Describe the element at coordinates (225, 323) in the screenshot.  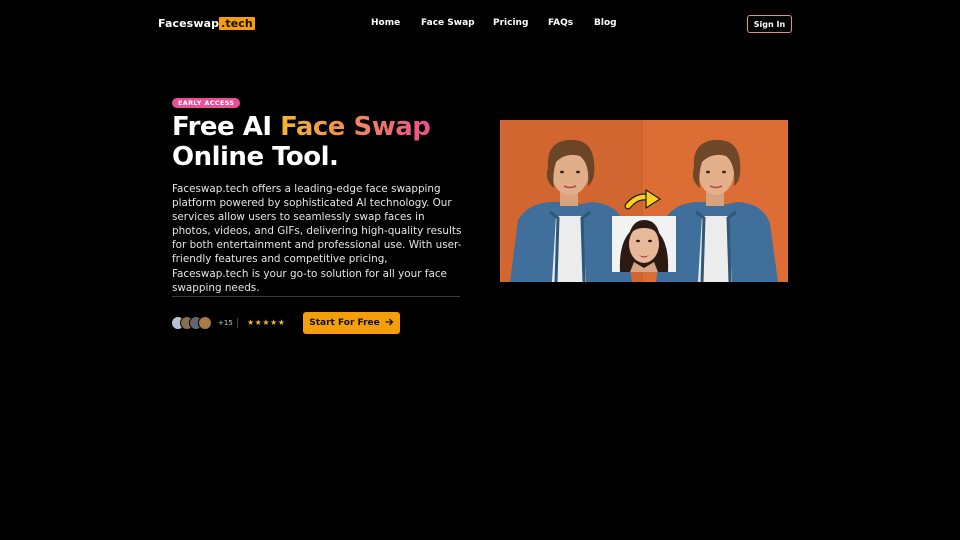
I see `user-count: +15` at that location.